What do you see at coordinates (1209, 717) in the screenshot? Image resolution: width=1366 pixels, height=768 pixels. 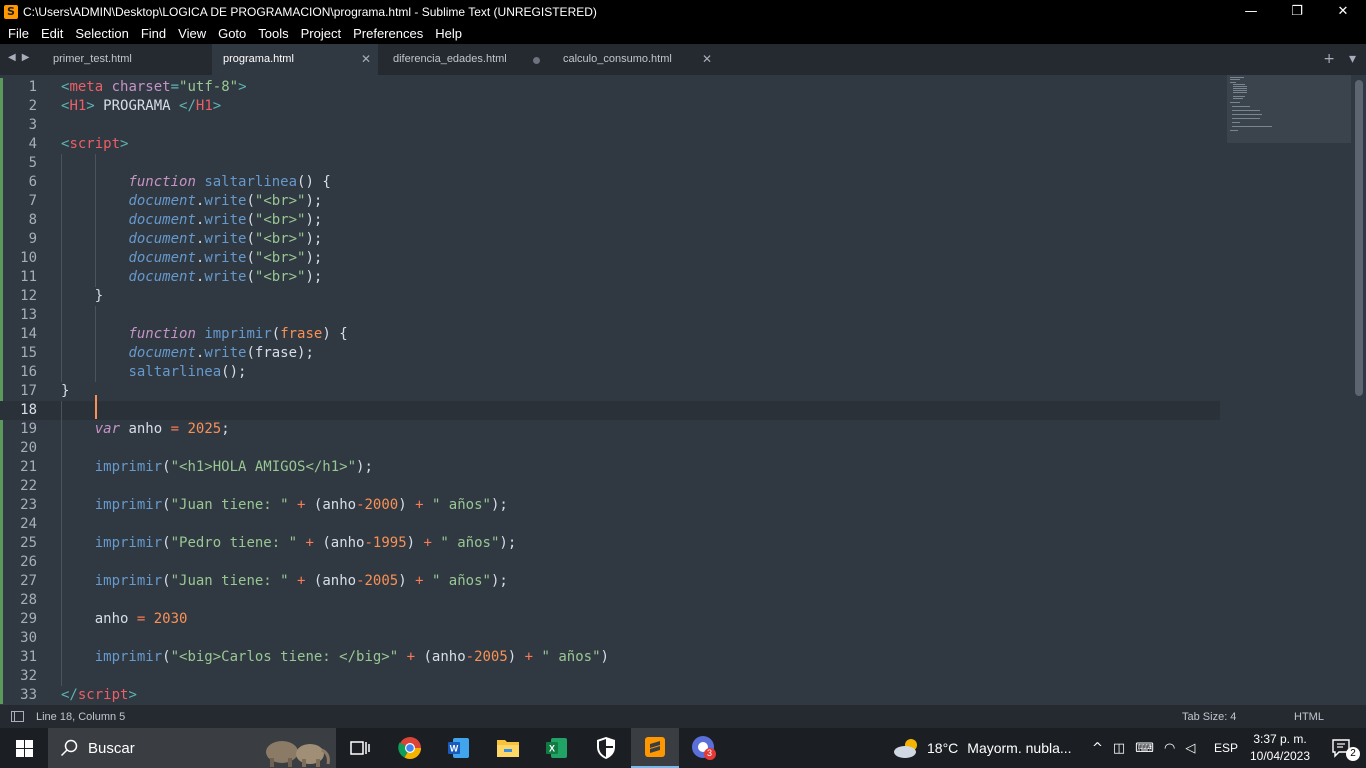 I see `tab-size-indicator: Tab Size: 4` at bounding box center [1209, 717].